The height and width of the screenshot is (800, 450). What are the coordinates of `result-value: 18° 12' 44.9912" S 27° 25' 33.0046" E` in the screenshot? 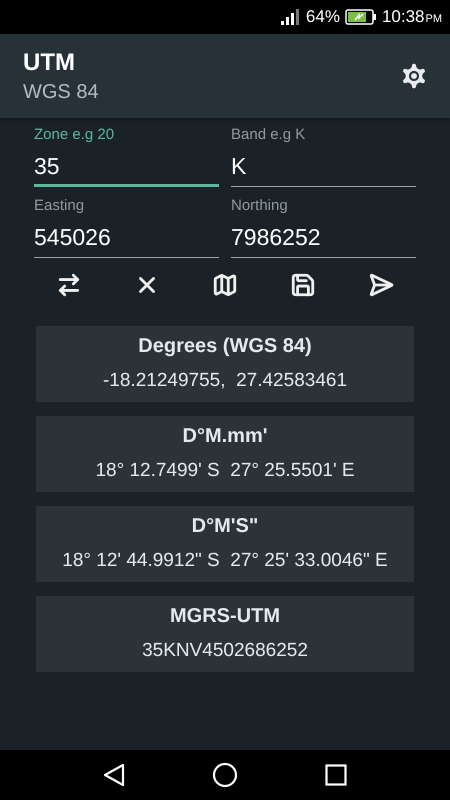 It's located at (225, 561).